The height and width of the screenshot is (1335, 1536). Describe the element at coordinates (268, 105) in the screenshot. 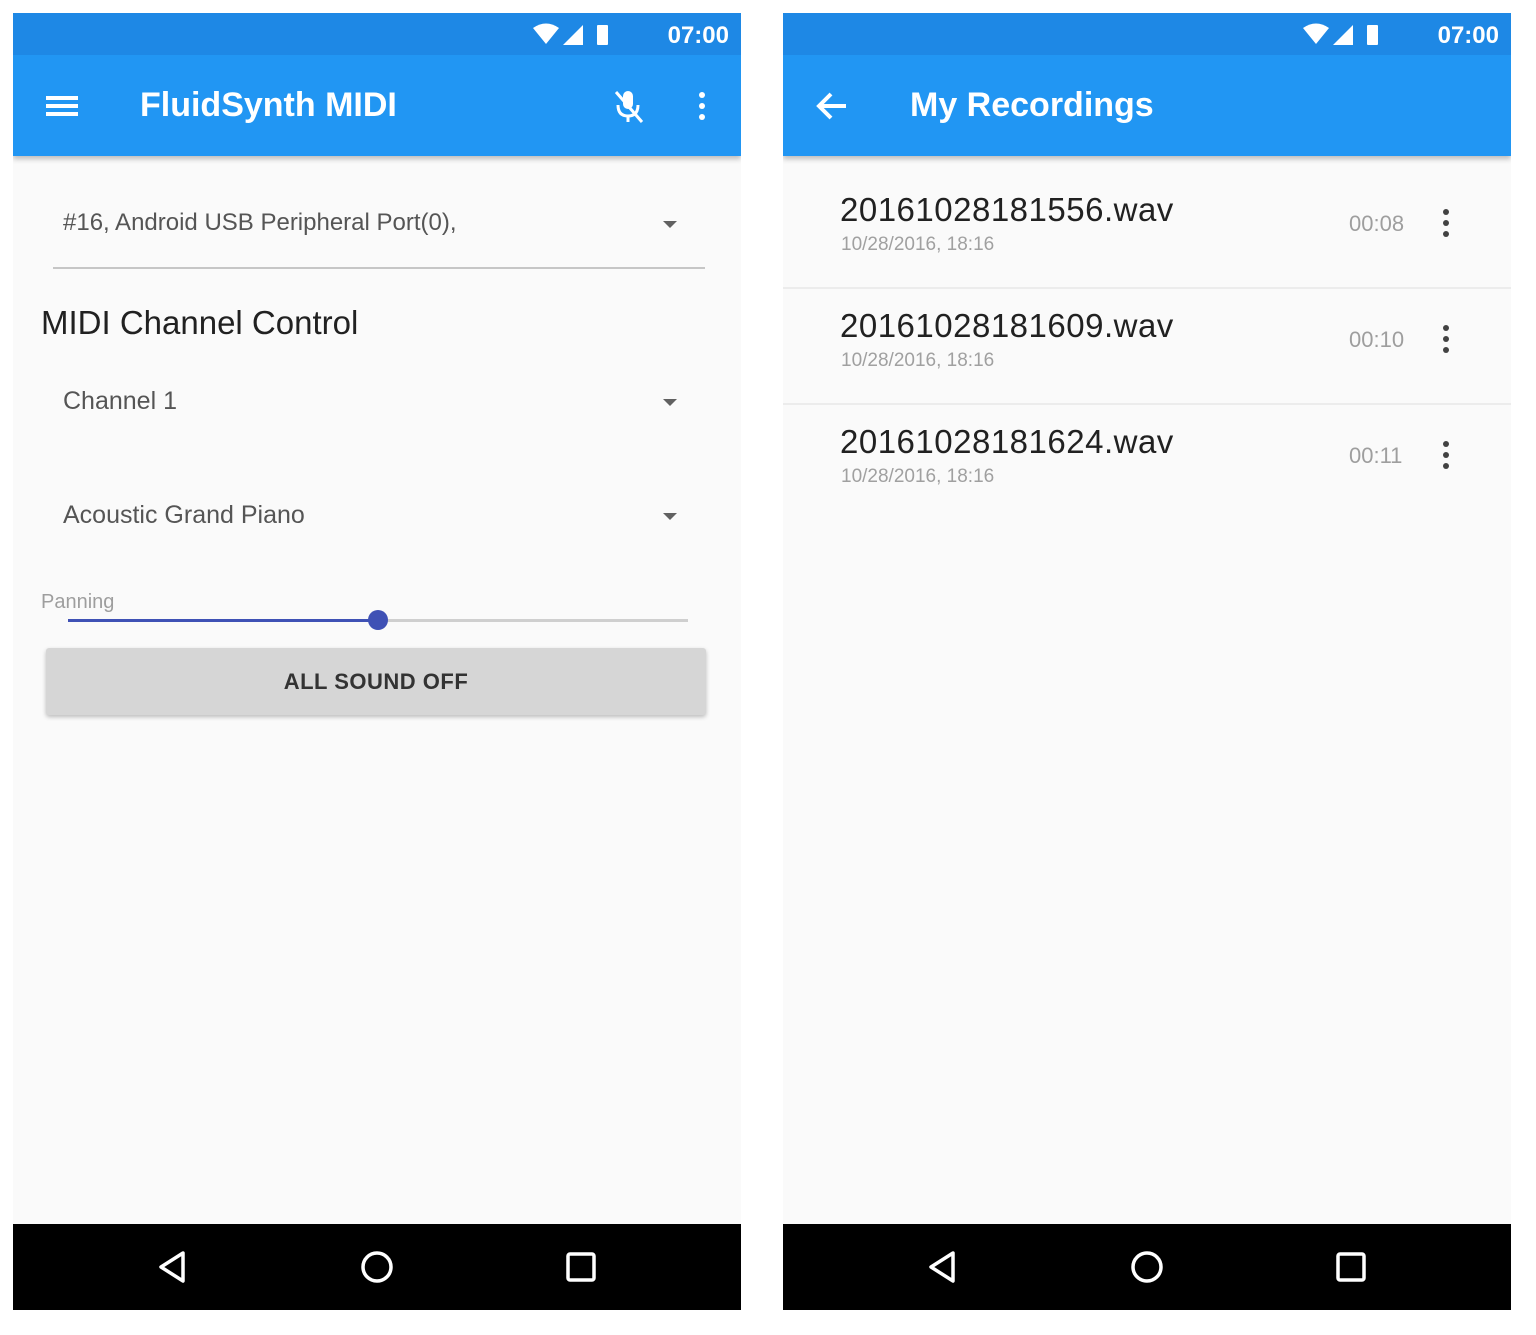

I see `app-title: FluidSynth MIDI` at that location.